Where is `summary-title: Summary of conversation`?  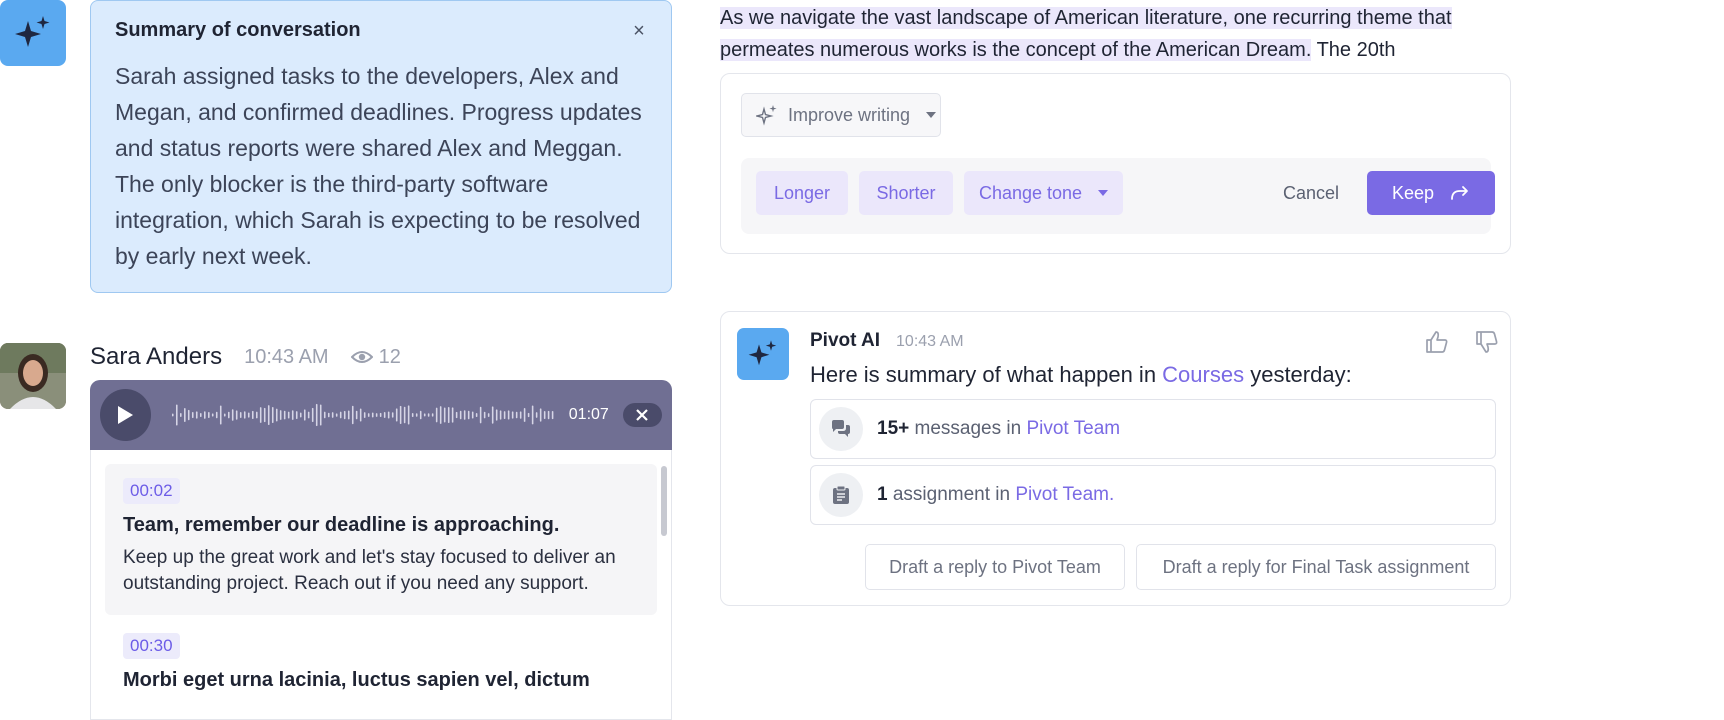
summary-title: Summary of conversation is located at coordinates (238, 30).